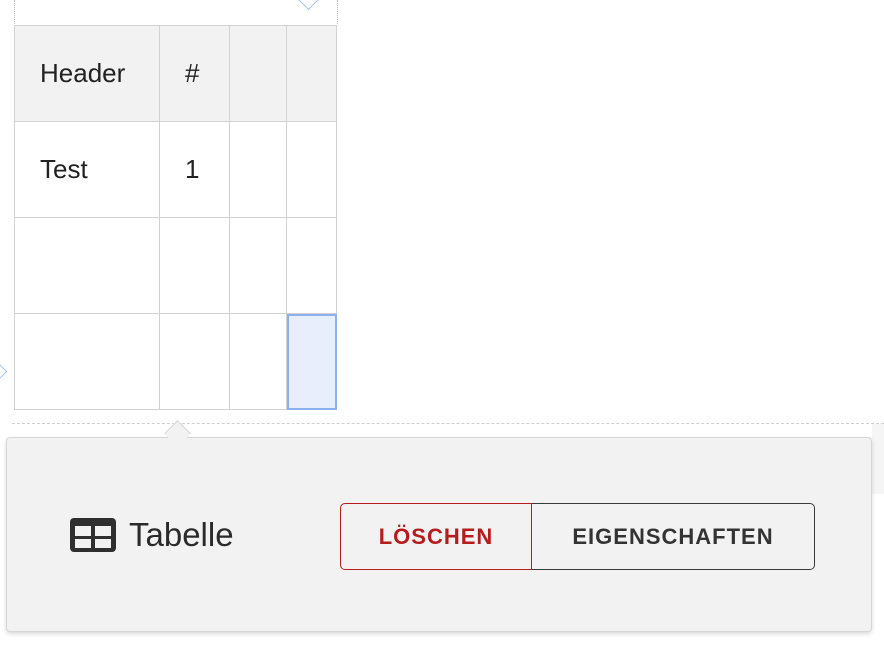 The image size is (884, 646). I want to click on widget-type-label: Tabelle, so click(151, 535).